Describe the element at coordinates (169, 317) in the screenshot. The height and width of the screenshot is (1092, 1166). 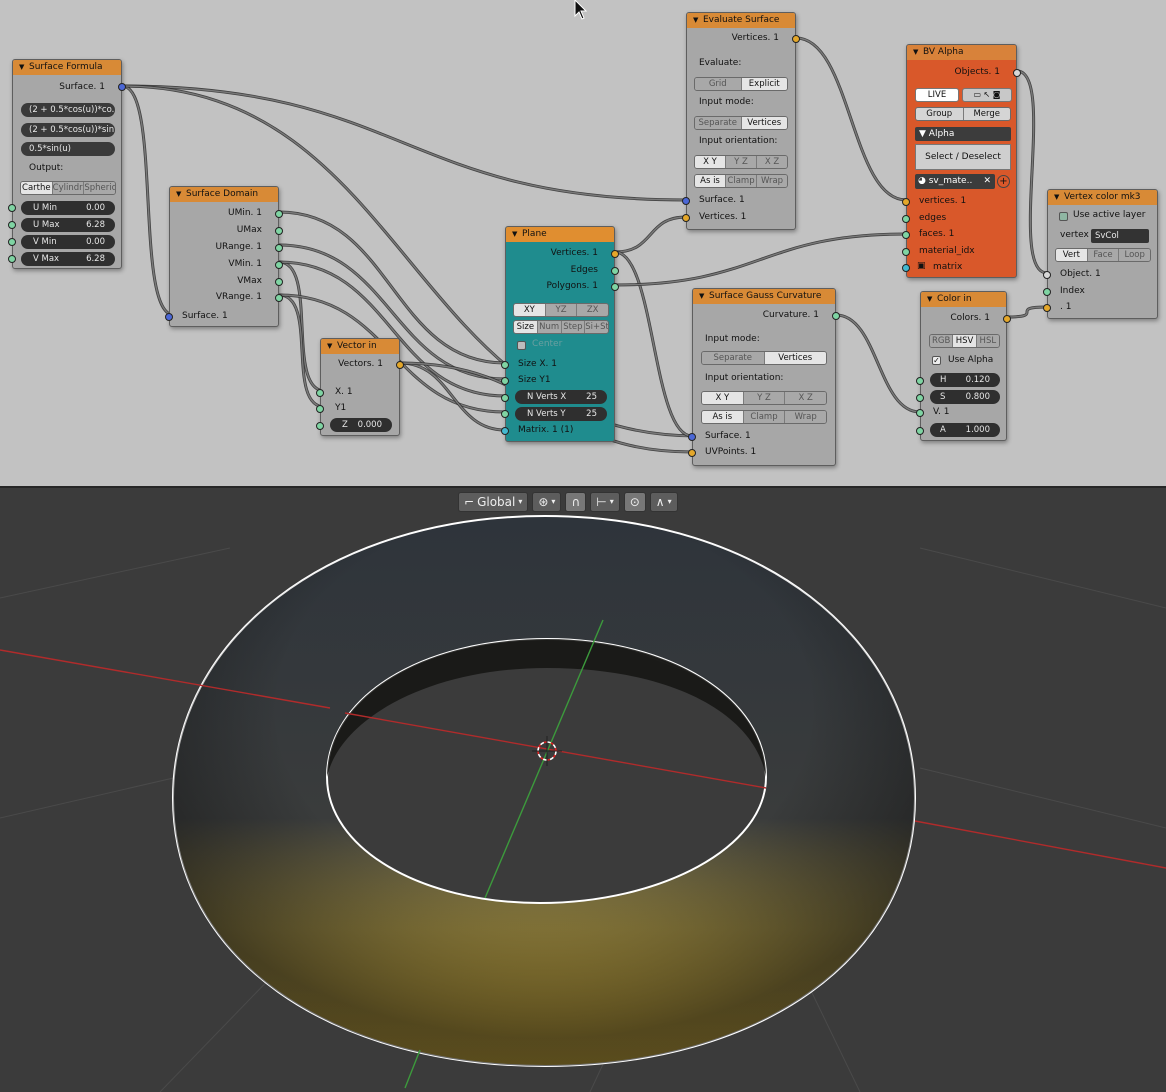
I see `input-surface-socket` at that location.